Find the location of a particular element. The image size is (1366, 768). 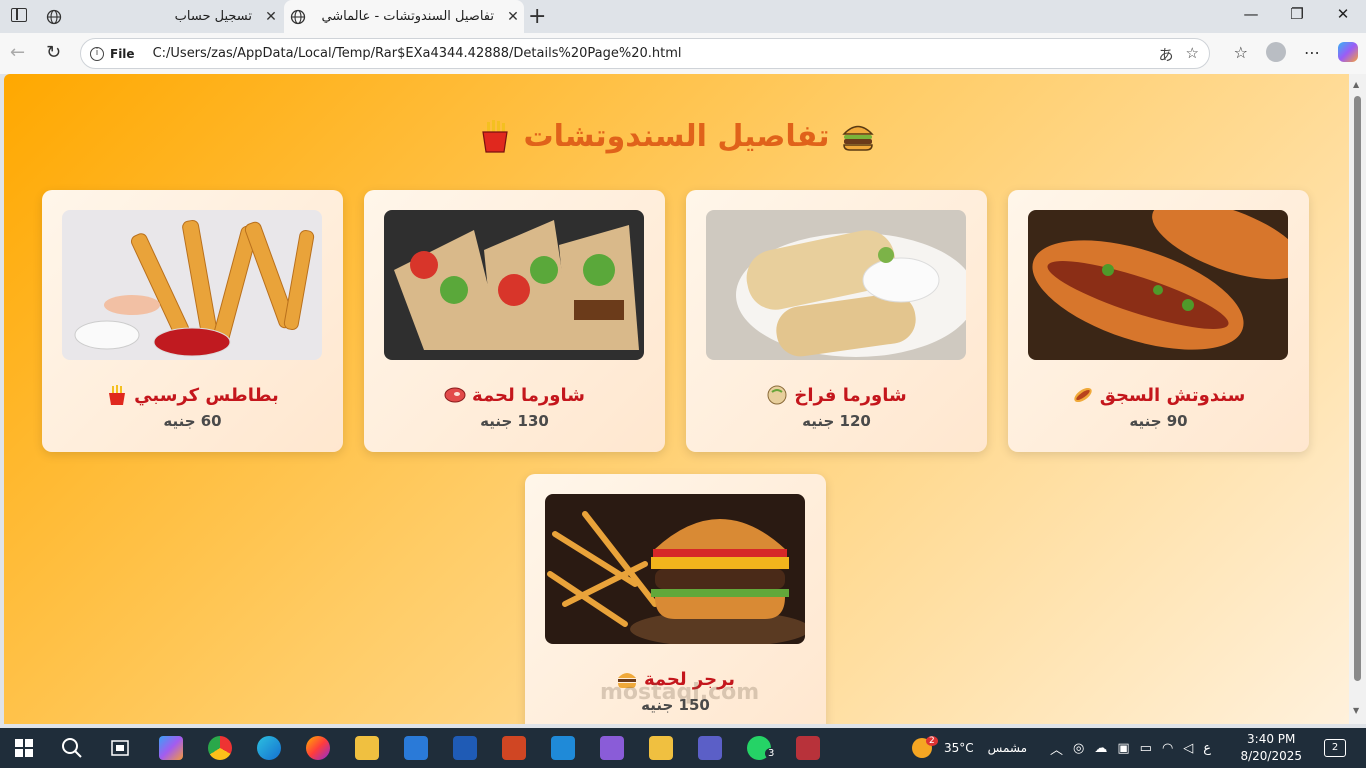

vscode-icon is located at coordinates (563, 748).